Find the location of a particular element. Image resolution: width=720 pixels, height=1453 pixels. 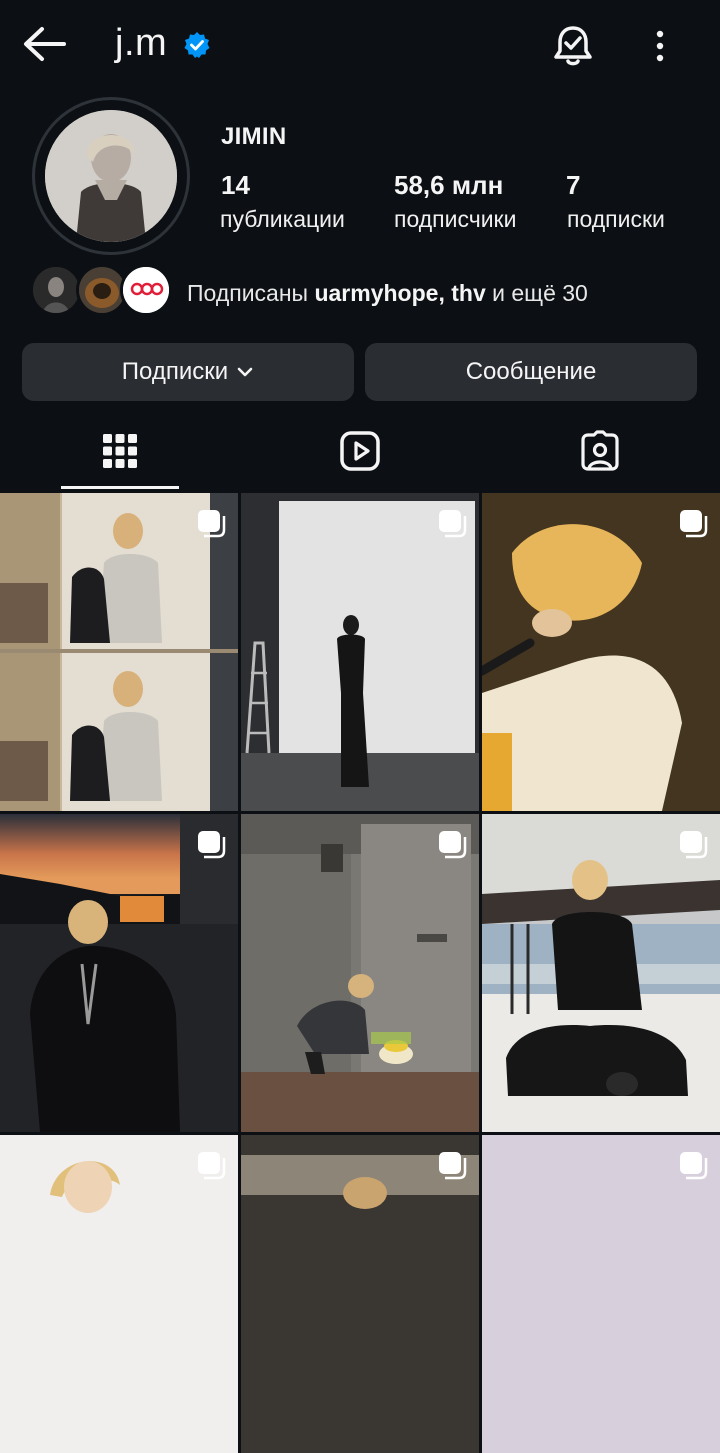

following-button-label: Подписки is located at coordinates (175, 371).